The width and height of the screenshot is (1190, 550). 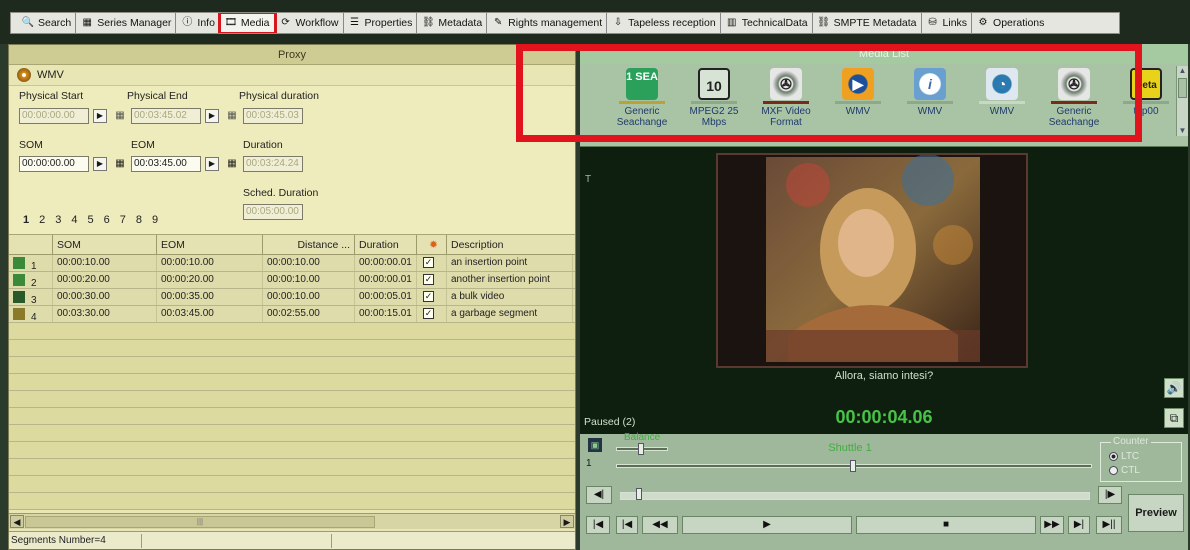 What do you see at coordinates (1124, 470) in the screenshot?
I see `counter-ctl-option: CTL` at bounding box center [1124, 470].